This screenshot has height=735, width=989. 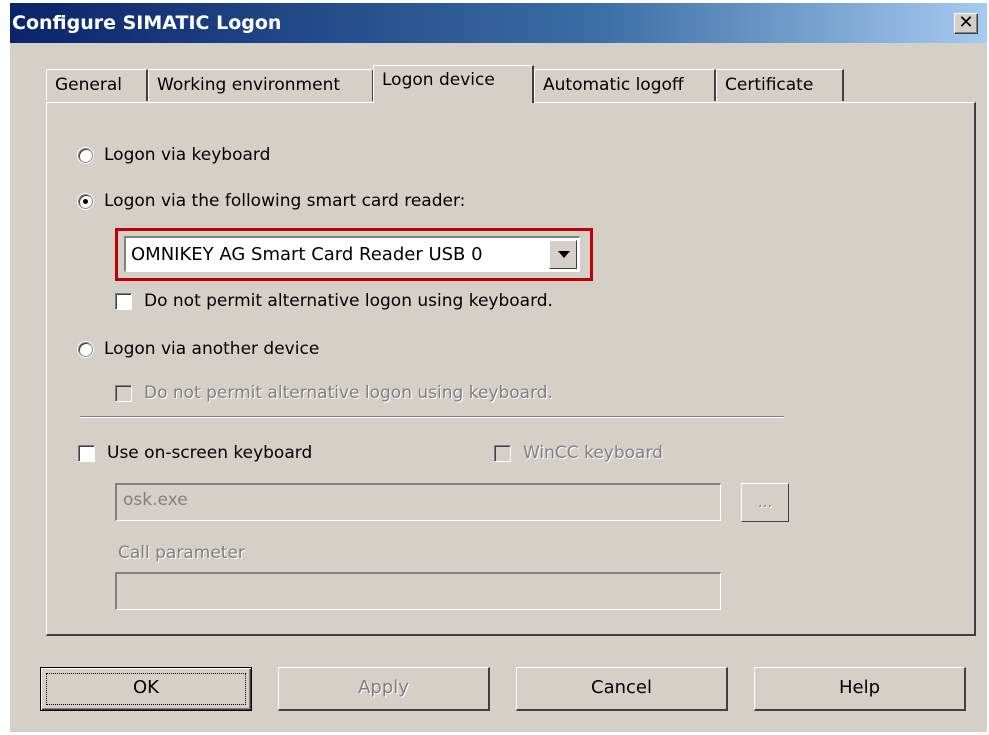 I want to click on call-parameter-field, so click(x=418, y=591).